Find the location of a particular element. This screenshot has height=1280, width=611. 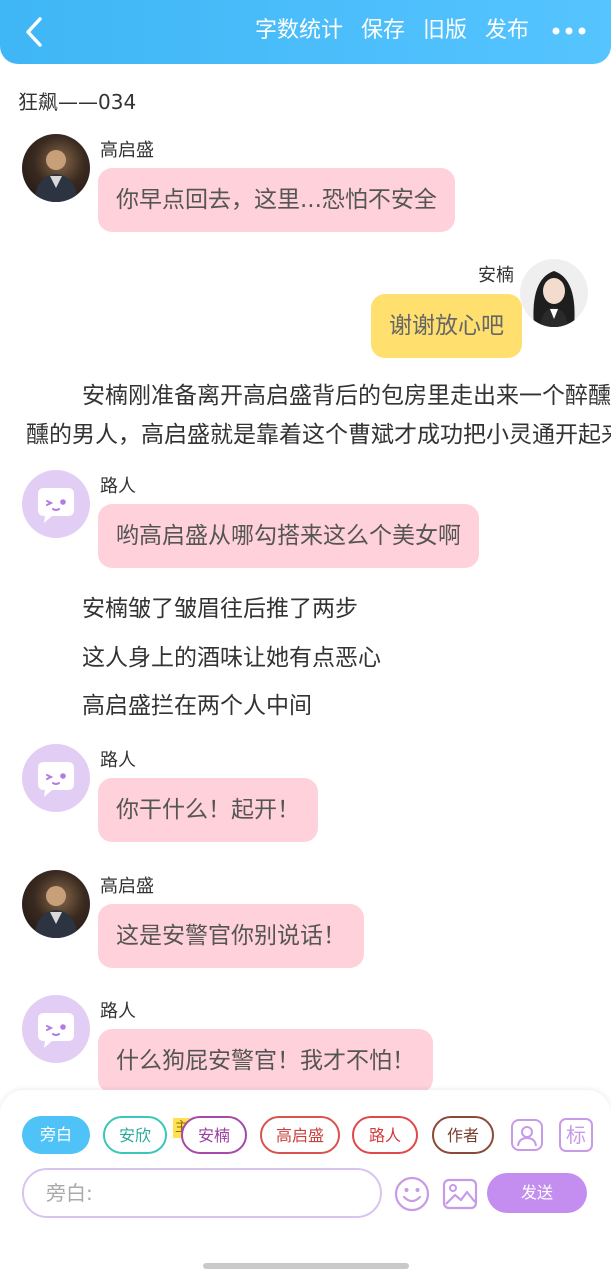

send-button: 发送 is located at coordinates (537, 1193).